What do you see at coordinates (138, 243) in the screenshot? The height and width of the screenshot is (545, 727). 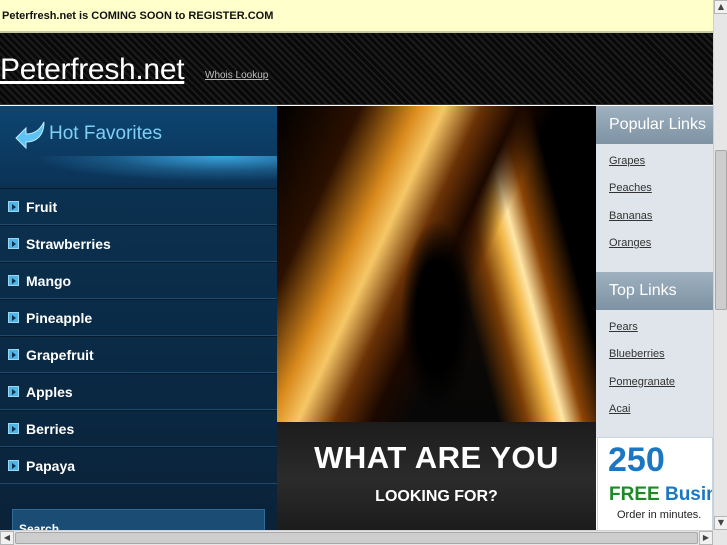 I see `menu-item-strawberries: Strawberries` at bounding box center [138, 243].